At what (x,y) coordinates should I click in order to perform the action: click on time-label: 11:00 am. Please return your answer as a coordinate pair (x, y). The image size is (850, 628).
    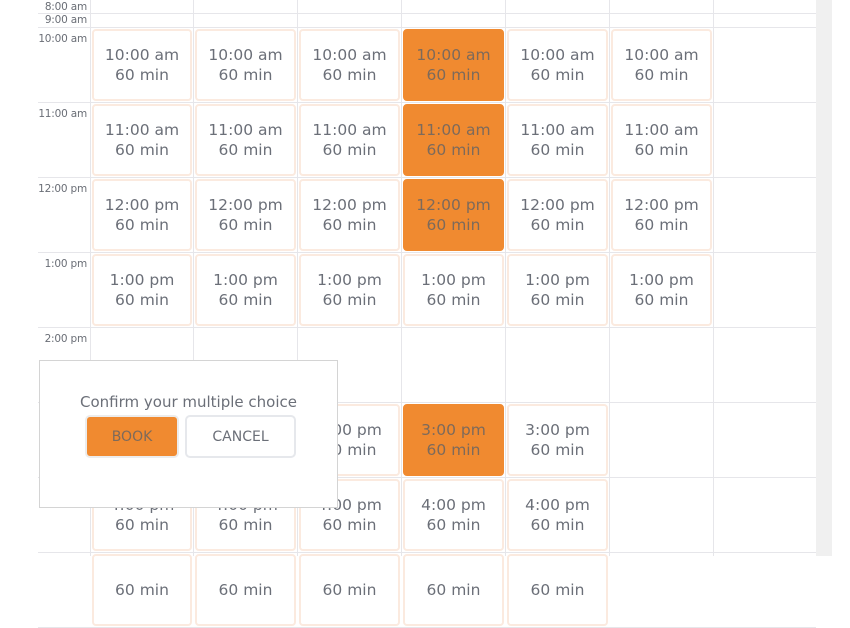
    Looking at the image, I should click on (62, 114).